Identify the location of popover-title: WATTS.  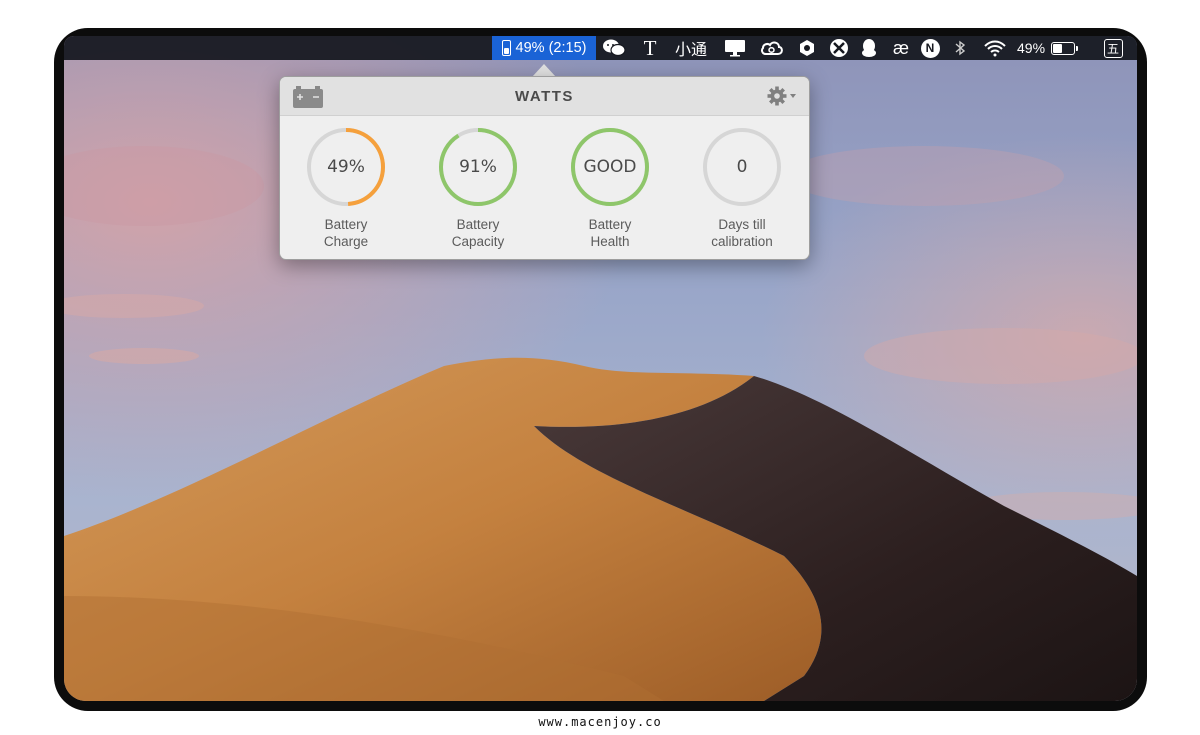
(544, 96).